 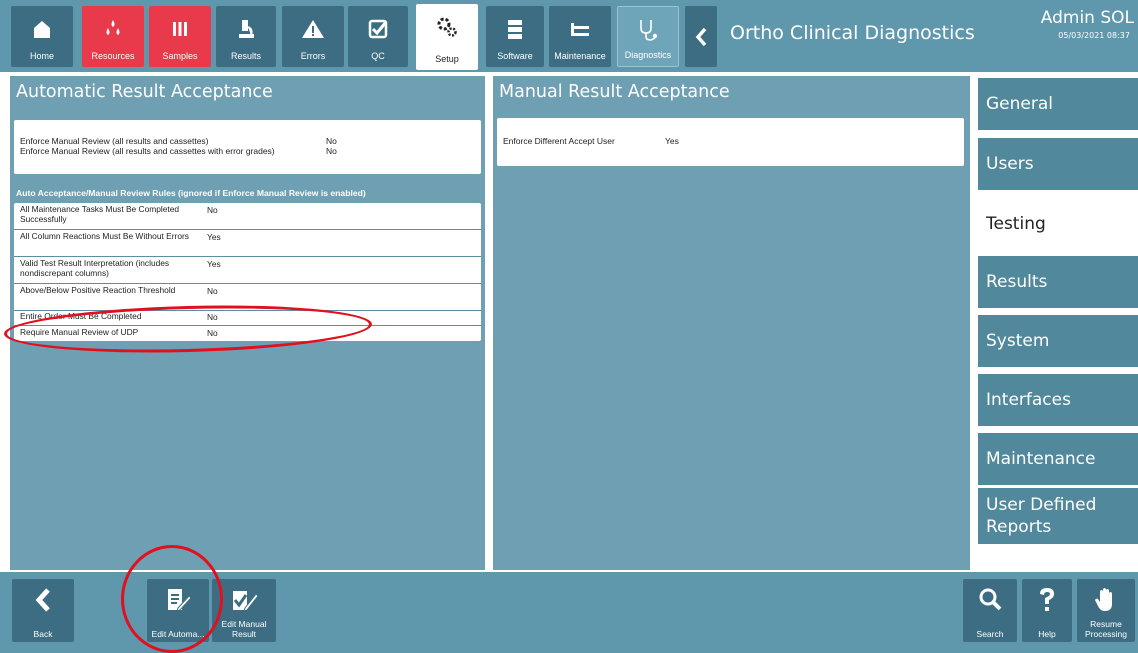 I want to click on rule-label: Entire Order Must Be Completed, so click(x=81, y=316).